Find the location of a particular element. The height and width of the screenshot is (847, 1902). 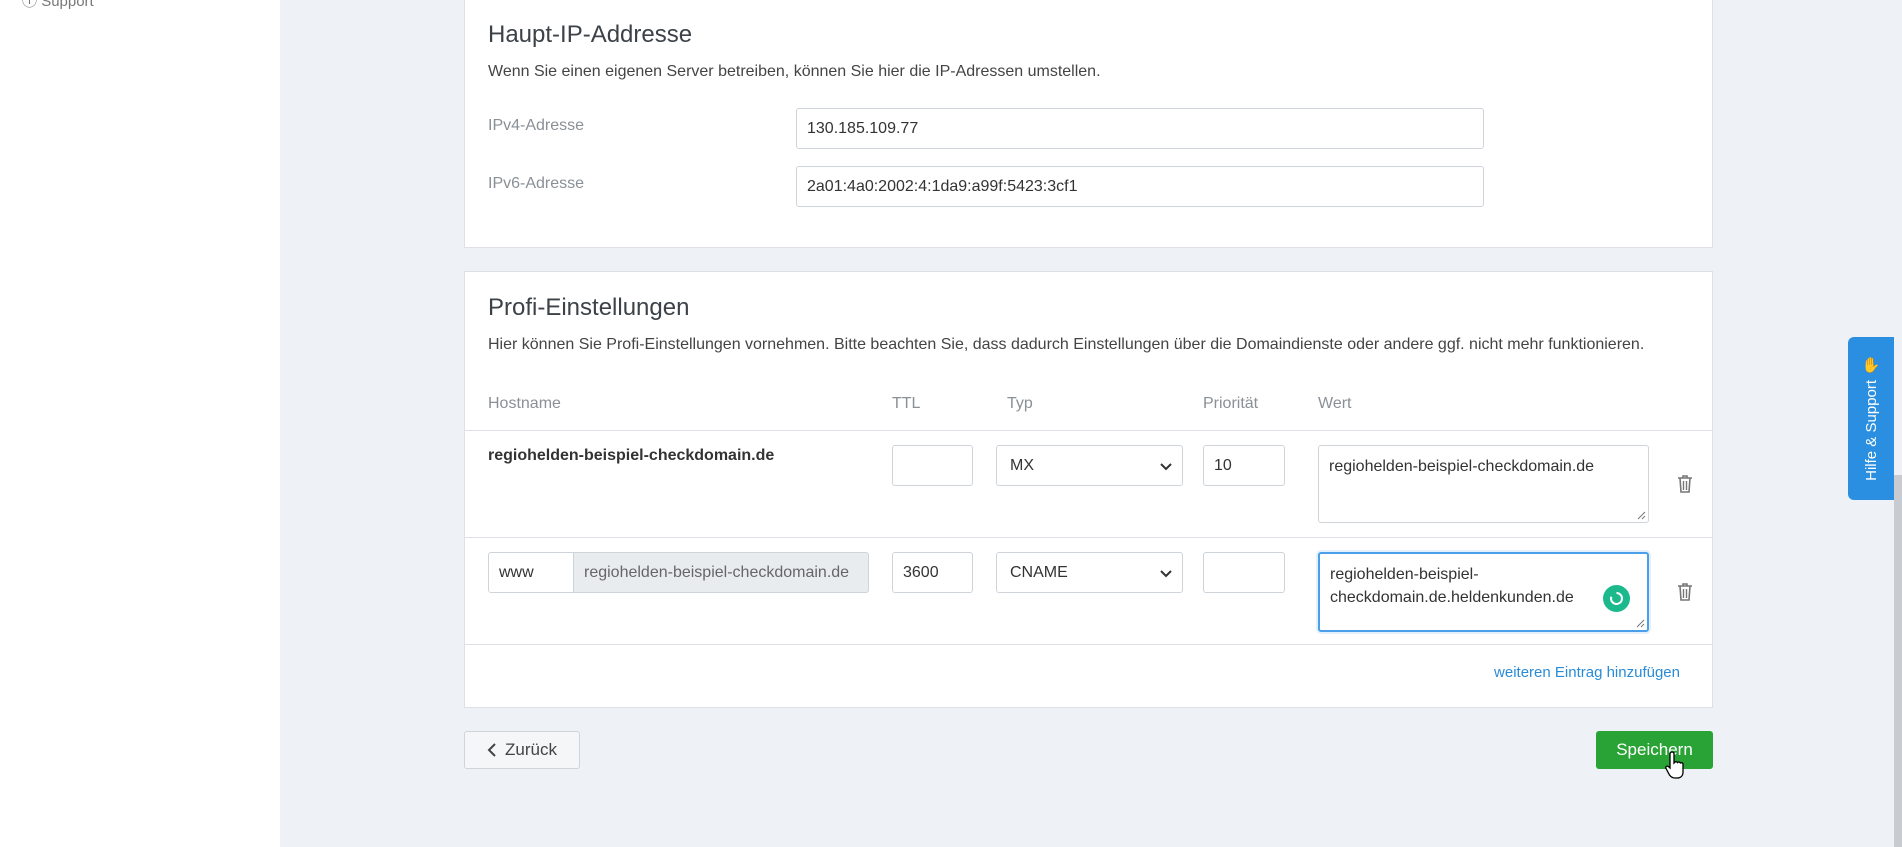

sidebar-item-support: ⓘ Support is located at coordinates (58, 5).